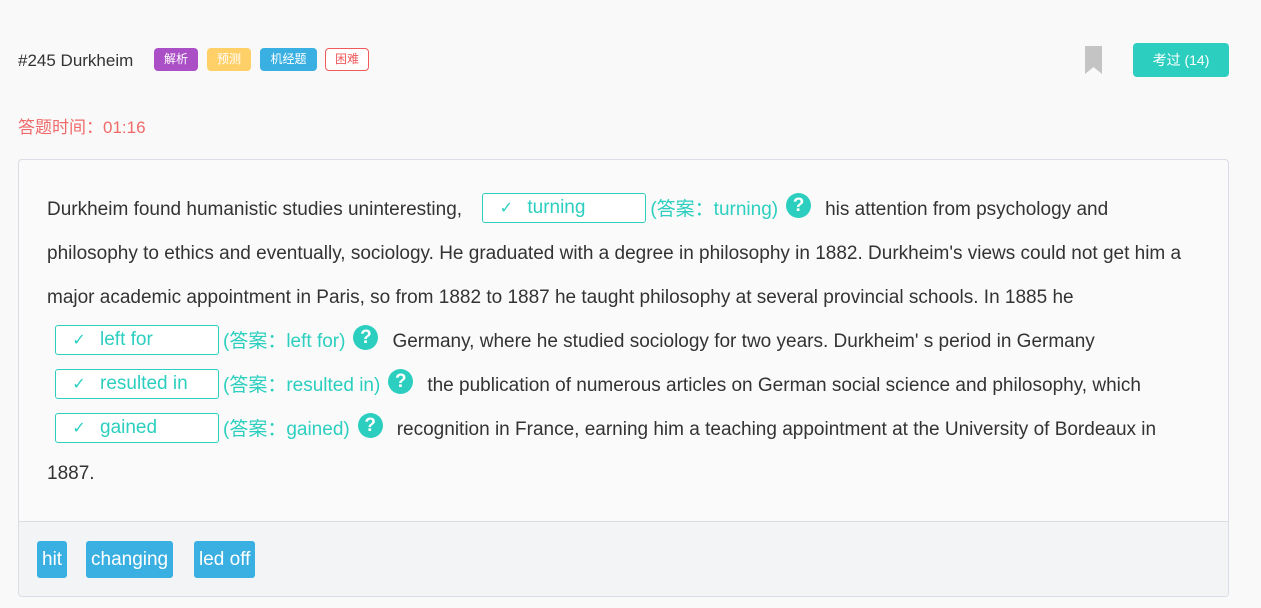 This screenshot has width=1261, height=608. I want to click on answer-timer: 答题时间：01:16, so click(82, 127).